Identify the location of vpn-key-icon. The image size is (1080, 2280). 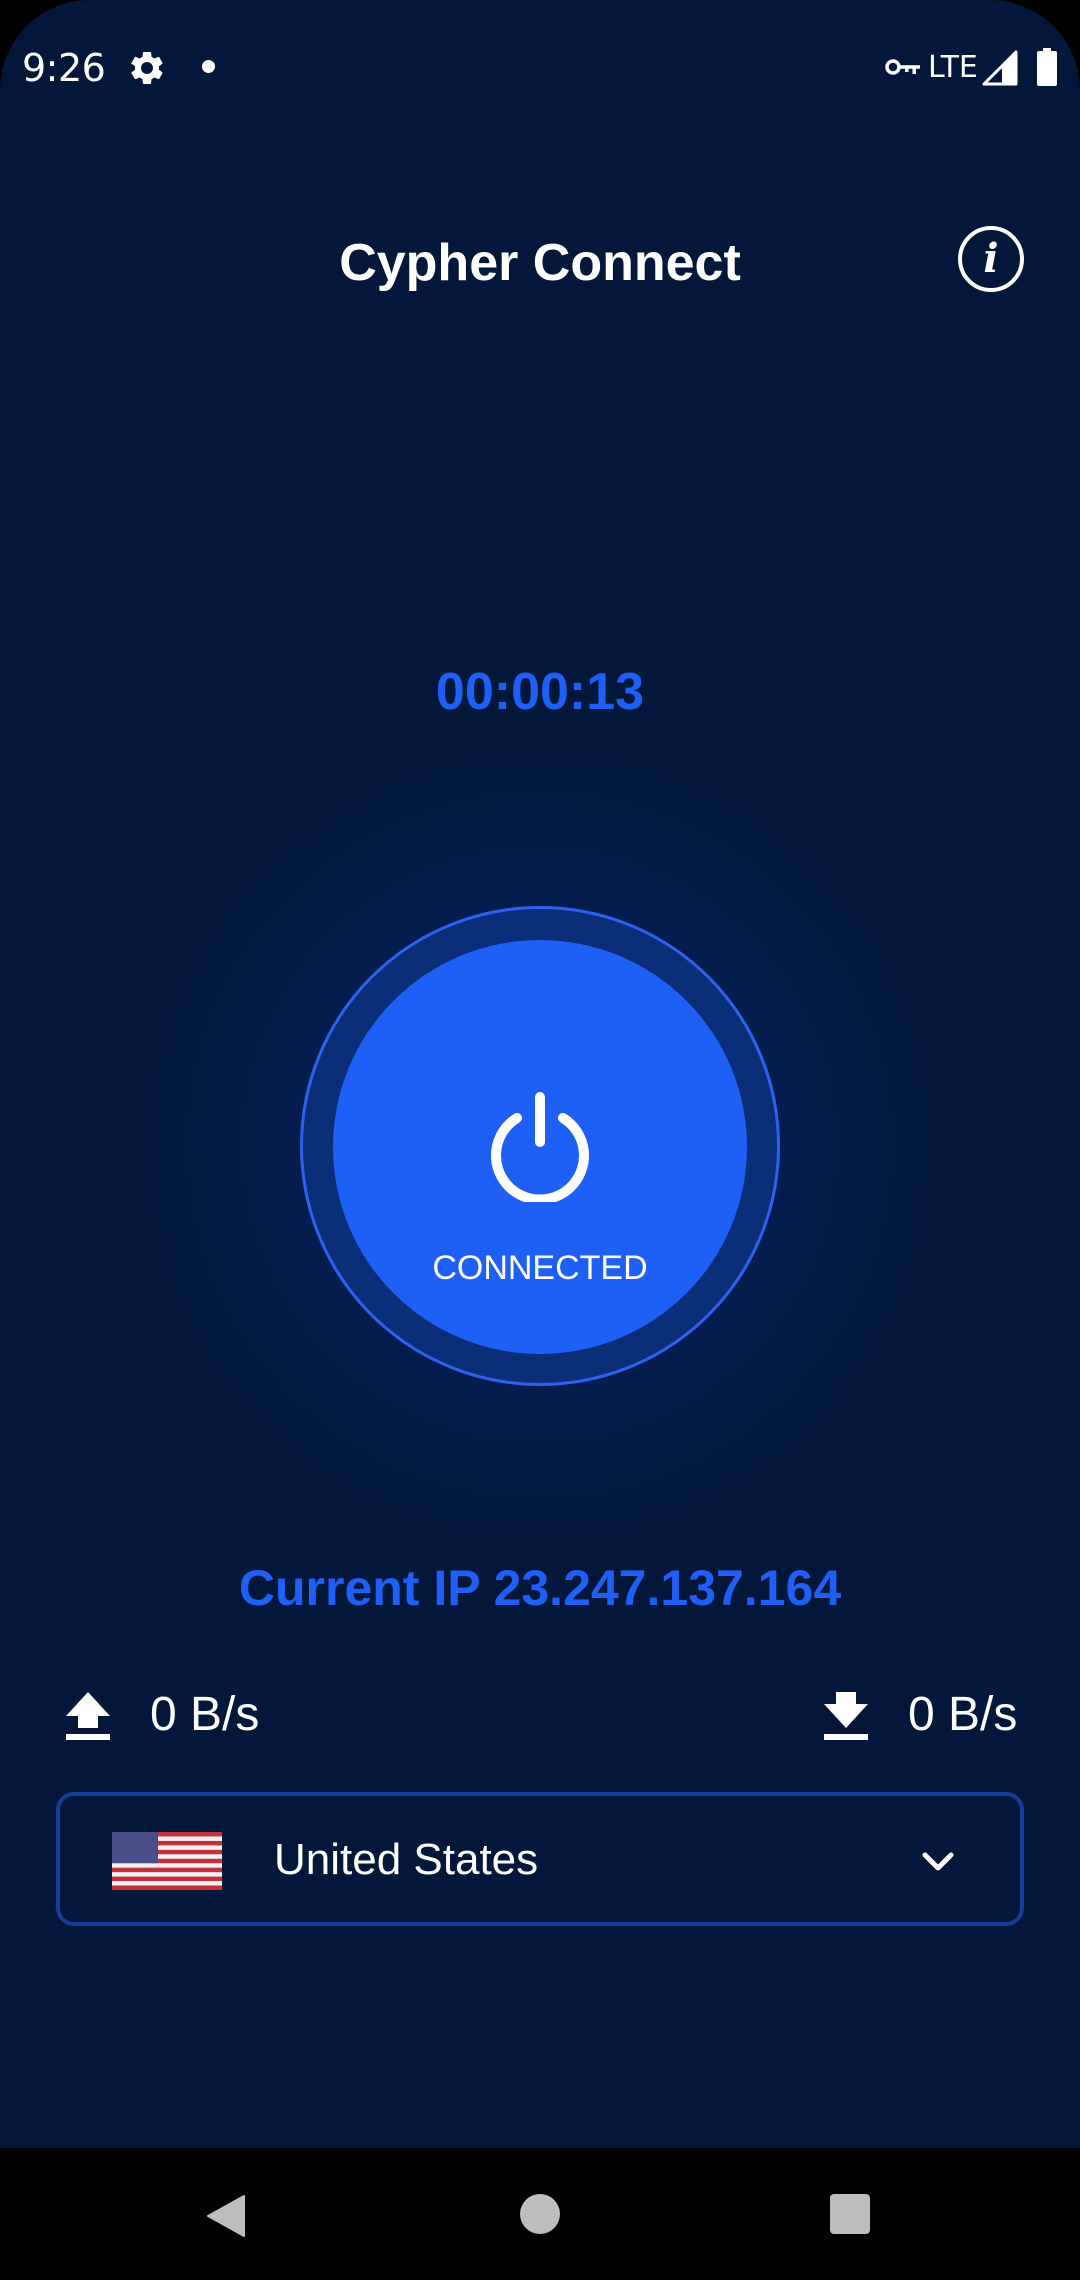
(902, 67).